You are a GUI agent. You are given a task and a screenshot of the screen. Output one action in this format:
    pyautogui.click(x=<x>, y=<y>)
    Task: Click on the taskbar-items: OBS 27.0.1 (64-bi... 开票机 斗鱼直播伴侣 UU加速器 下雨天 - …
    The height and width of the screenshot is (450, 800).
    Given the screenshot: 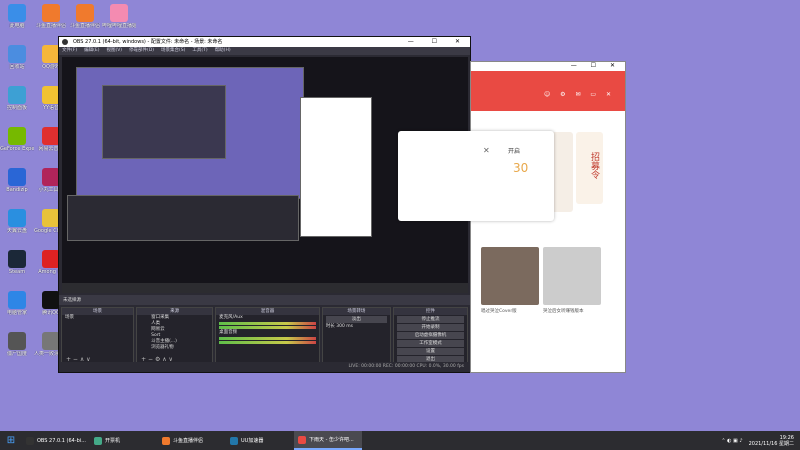 What is the action you would take?
    pyautogui.click(x=192, y=440)
    